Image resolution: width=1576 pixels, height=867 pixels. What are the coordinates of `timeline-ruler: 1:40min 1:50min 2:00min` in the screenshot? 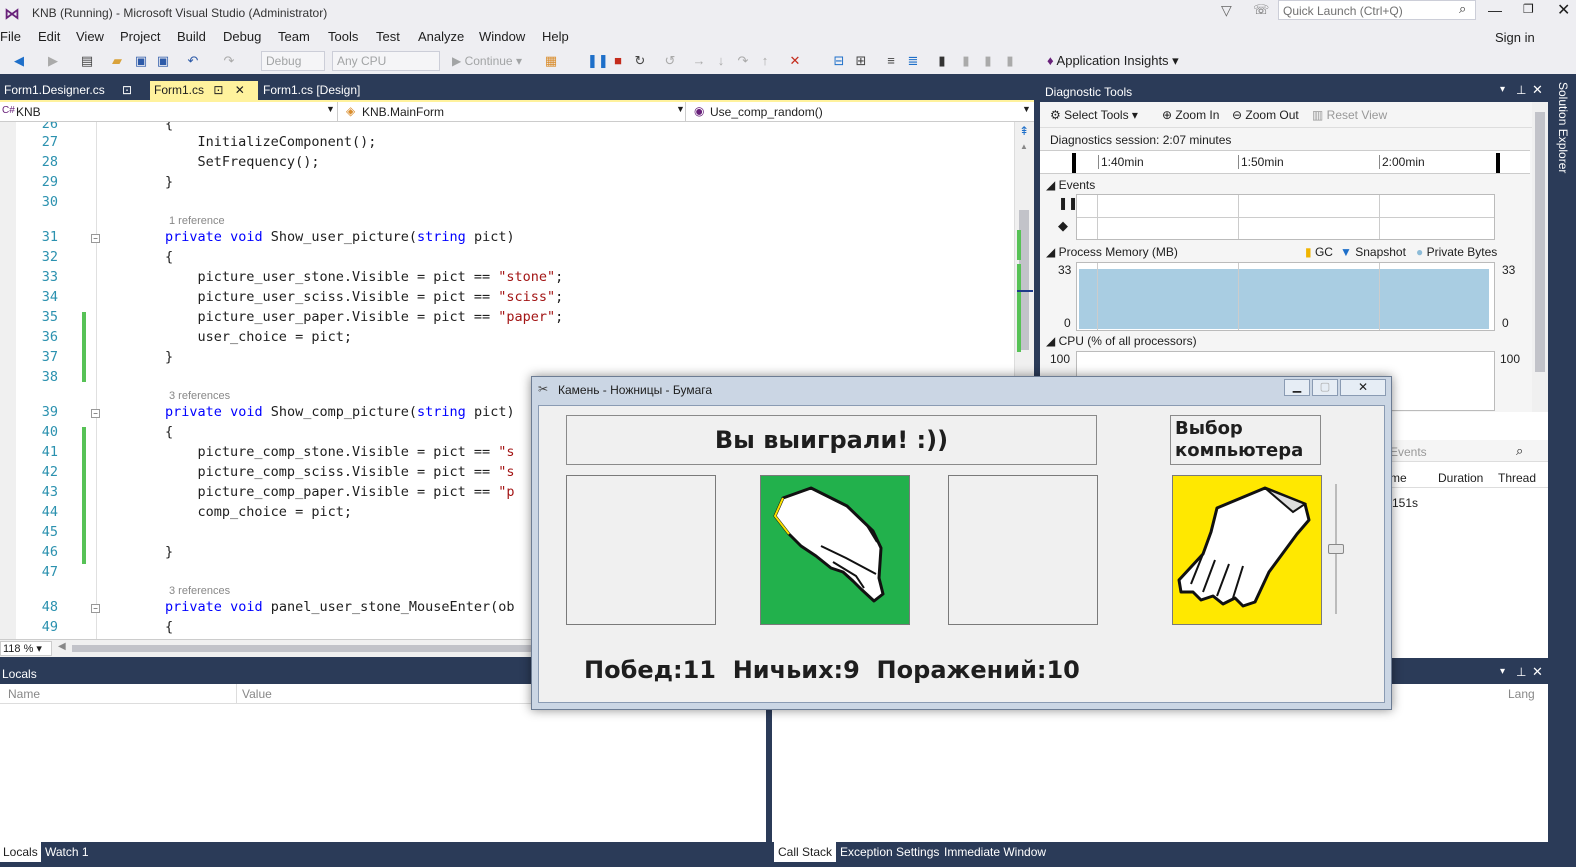 It's located at (1285, 162).